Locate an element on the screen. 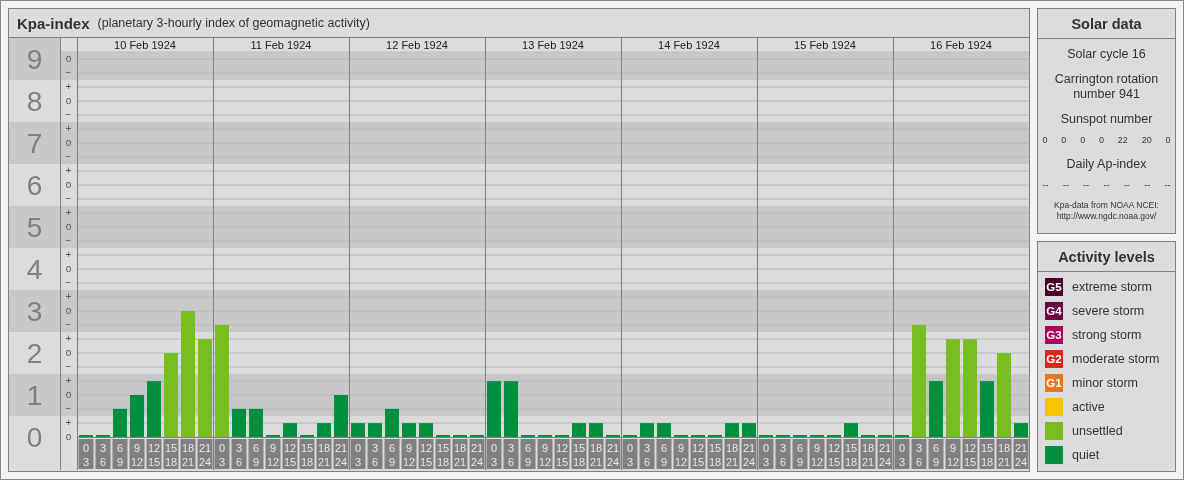 Image resolution: width=1184 pixels, height=480 pixels. kp-level-label: 1 is located at coordinates (34, 395).